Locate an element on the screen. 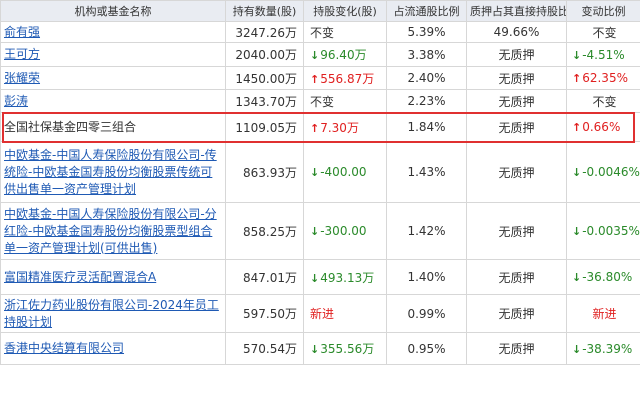 This screenshot has height=401, width=640. change-value: 493.13万 is located at coordinates (347, 277).